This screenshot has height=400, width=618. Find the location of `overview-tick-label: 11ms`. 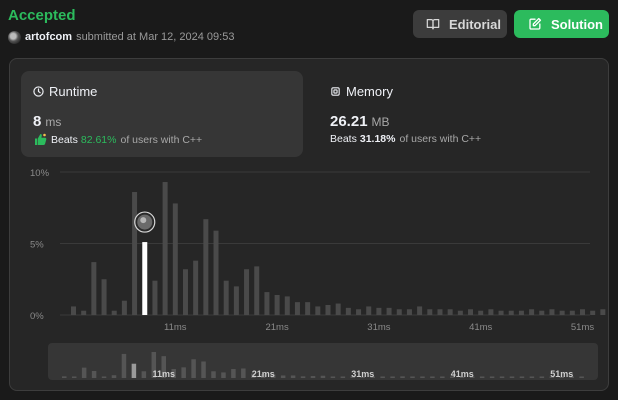

overview-tick-label: 11ms is located at coordinates (163, 374).